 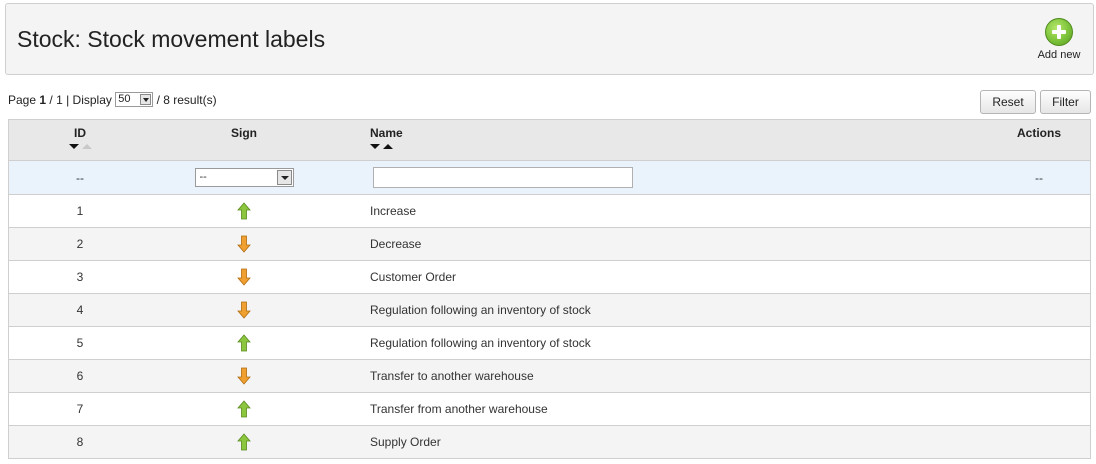 I want to click on results-count: / 8 result(s), so click(x=186, y=100).